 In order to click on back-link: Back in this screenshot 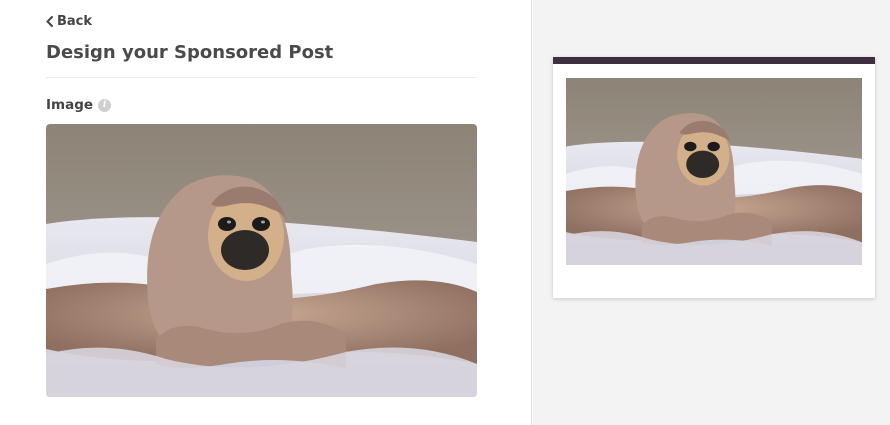, I will do `click(69, 21)`.